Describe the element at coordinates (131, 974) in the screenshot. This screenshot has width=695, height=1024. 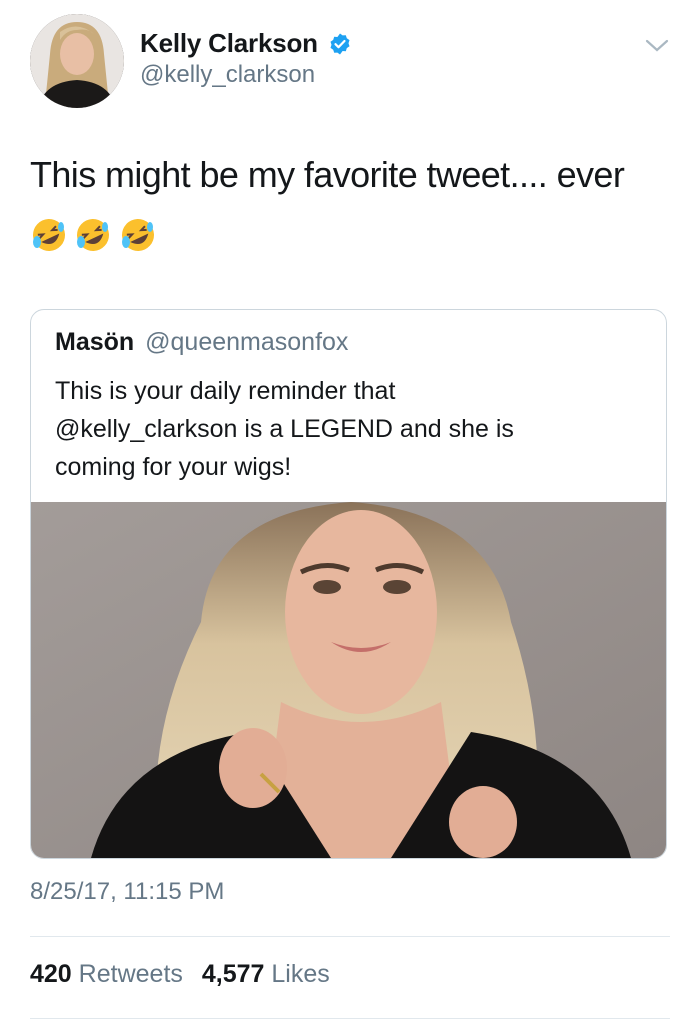
I see `retweets-label: Retweets` at that location.